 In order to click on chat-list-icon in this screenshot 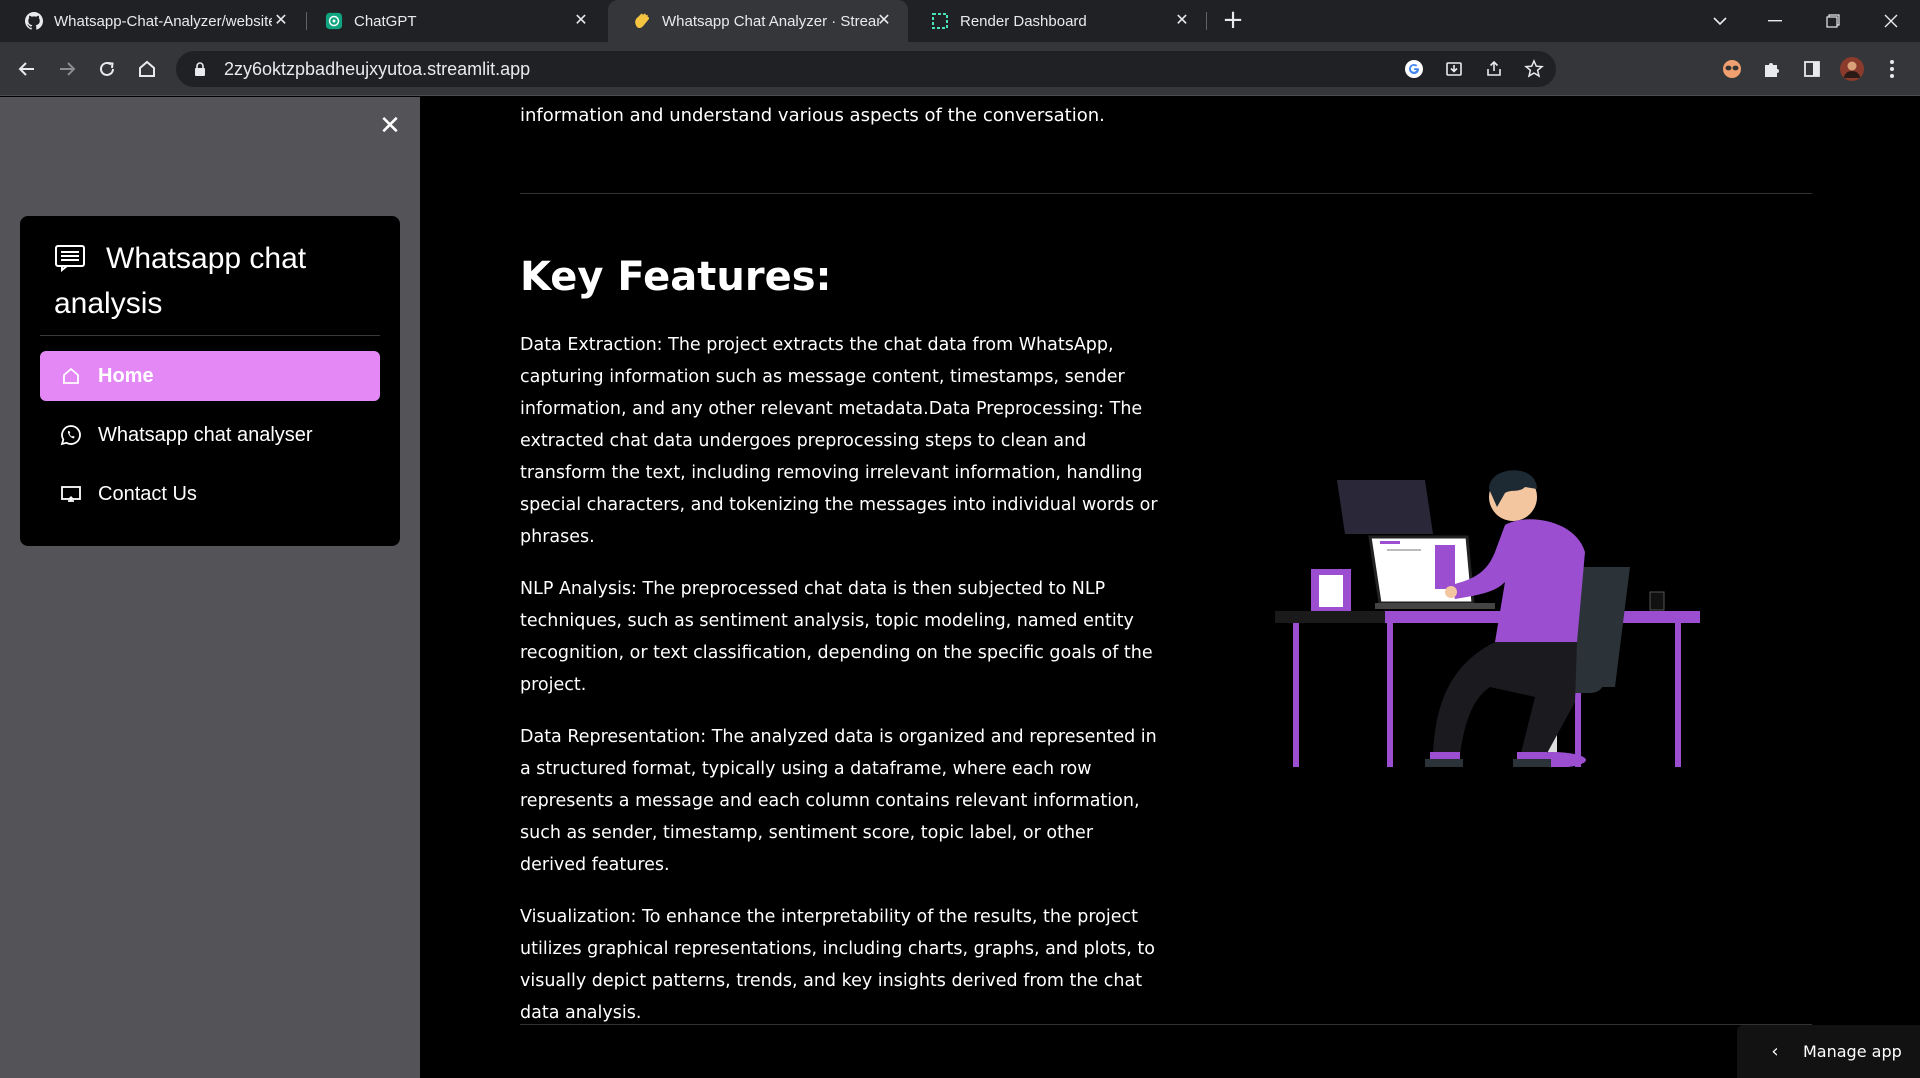, I will do `click(70, 256)`.